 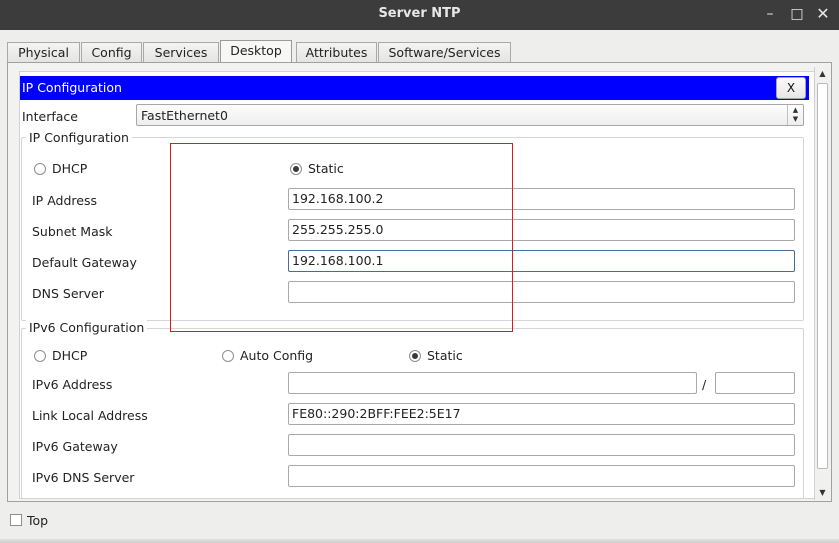 What do you see at coordinates (445, 355) in the screenshot?
I see `ipv6-static-label: Static` at bounding box center [445, 355].